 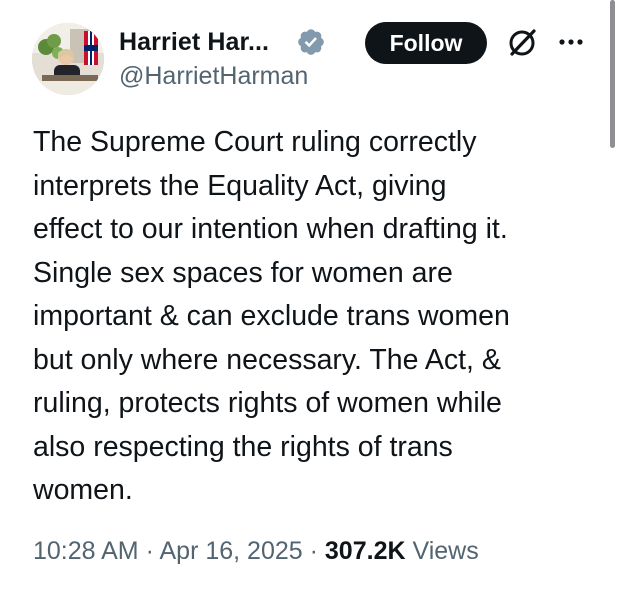 I want to click on tweet-metadata: 10:28 AM · Apr 16, 2025 · 307.2K Views, so click(x=256, y=551).